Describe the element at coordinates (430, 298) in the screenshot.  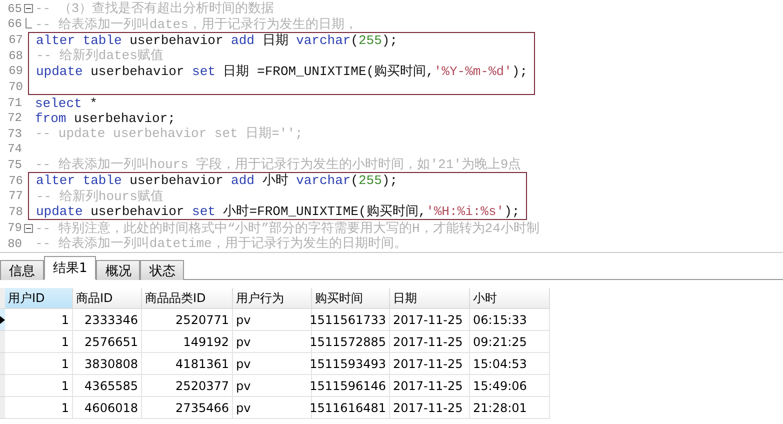
I see `column-header: 日期` at that location.